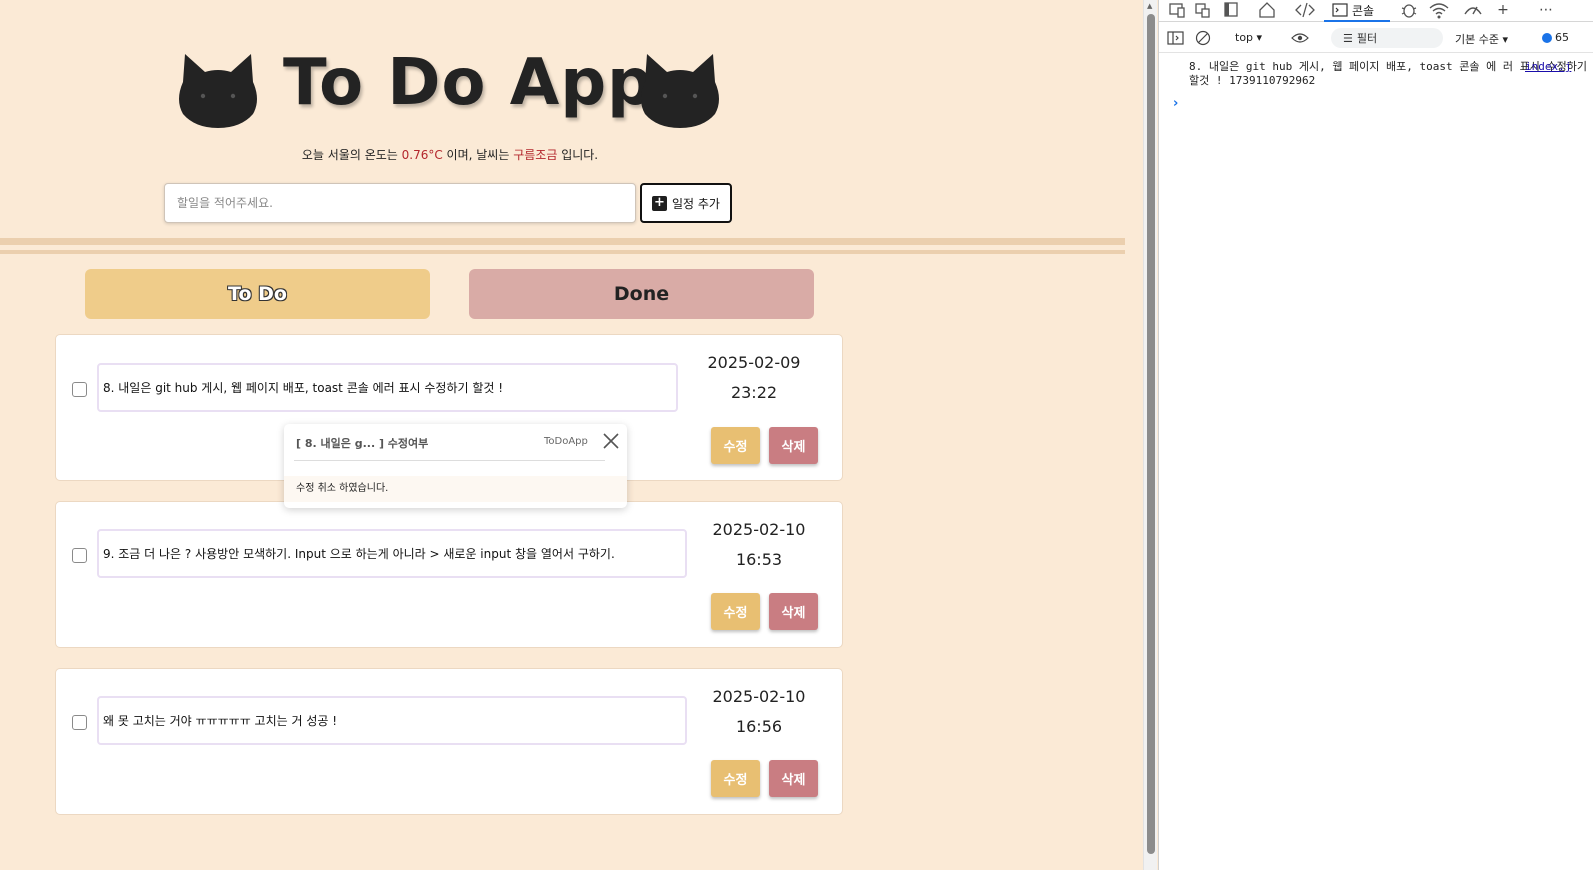  Describe the element at coordinates (1177, 10) in the screenshot. I see `device-toggle-icon` at that location.